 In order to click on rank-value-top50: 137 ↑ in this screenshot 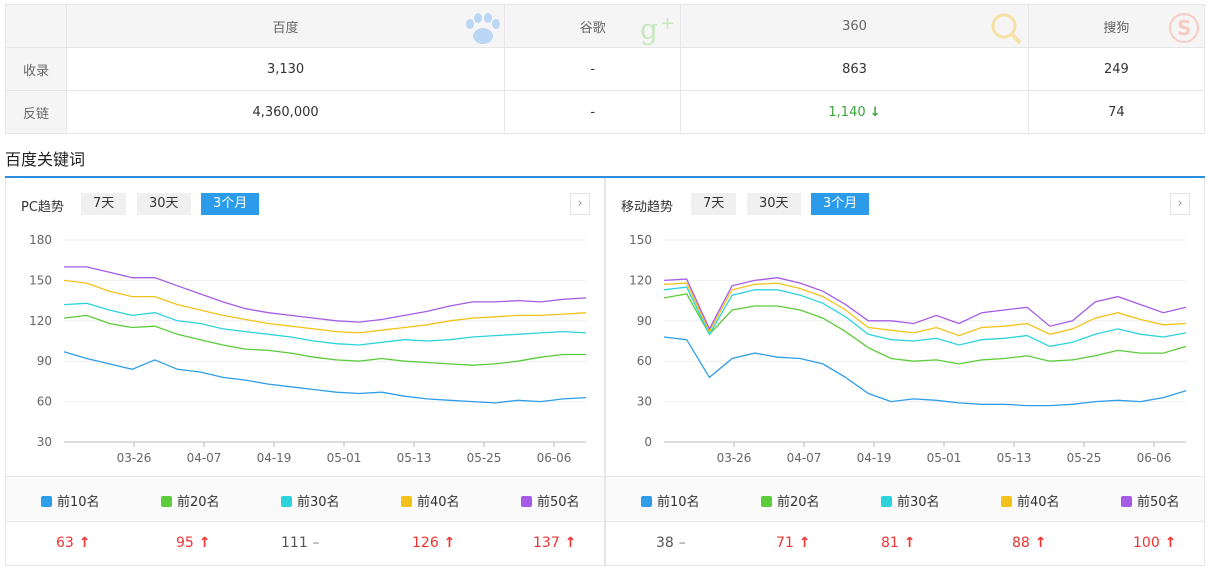, I will do `click(554, 543)`.